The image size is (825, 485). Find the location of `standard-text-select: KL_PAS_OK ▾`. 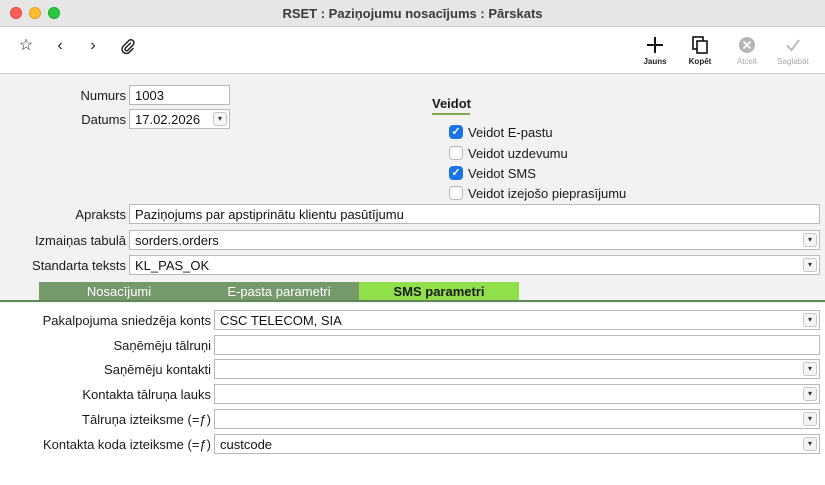

standard-text-select: KL_PAS_OK ▾ is located at coordinates (474, 265).